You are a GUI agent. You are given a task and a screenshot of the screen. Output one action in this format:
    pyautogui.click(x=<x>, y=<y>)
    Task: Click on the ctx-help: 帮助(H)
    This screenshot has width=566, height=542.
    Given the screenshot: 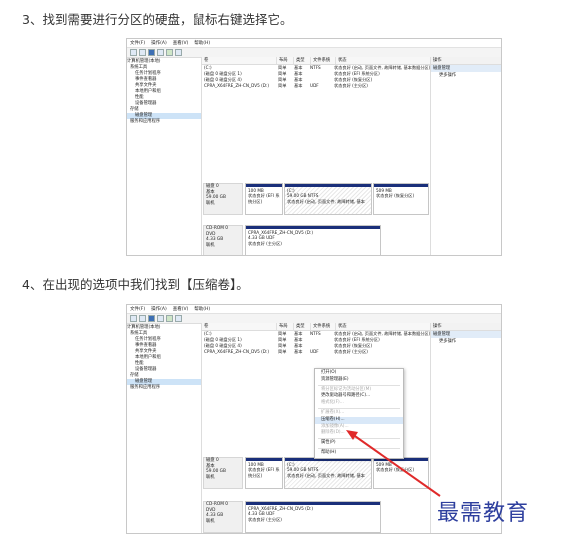 What is the action you would take?
    pyautogui.click(x=359, y=453)
    